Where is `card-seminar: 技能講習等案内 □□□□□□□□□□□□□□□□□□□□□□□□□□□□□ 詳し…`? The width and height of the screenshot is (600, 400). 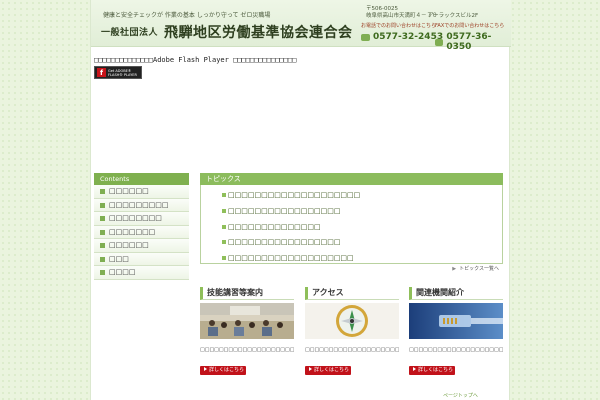 card-seminar: 技能講習等案内 □□□□□□□□□□□□□□□□□□□□□□□□□□□□□ 詳し… is located at coordinates (247, 331).